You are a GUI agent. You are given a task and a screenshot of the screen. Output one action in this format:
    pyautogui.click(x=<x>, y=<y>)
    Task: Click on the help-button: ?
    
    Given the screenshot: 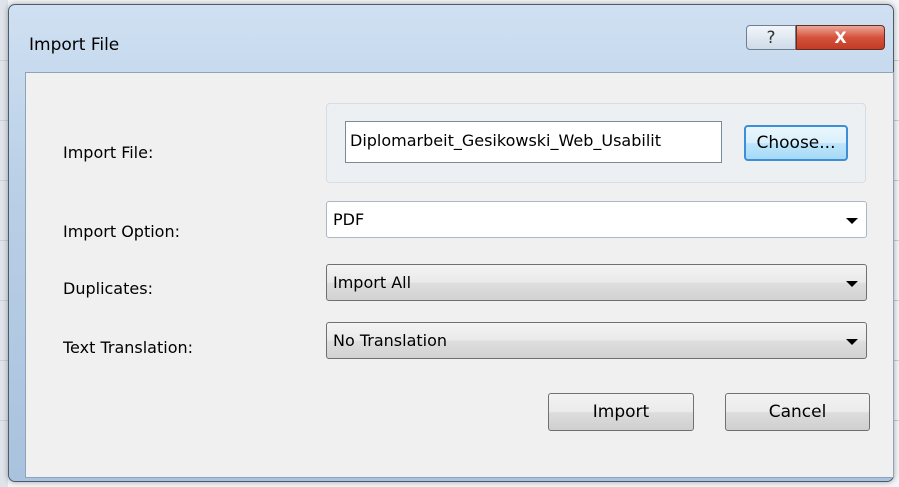 What is the action you would take?
    pyautogui.click(x=771, y=37)
    